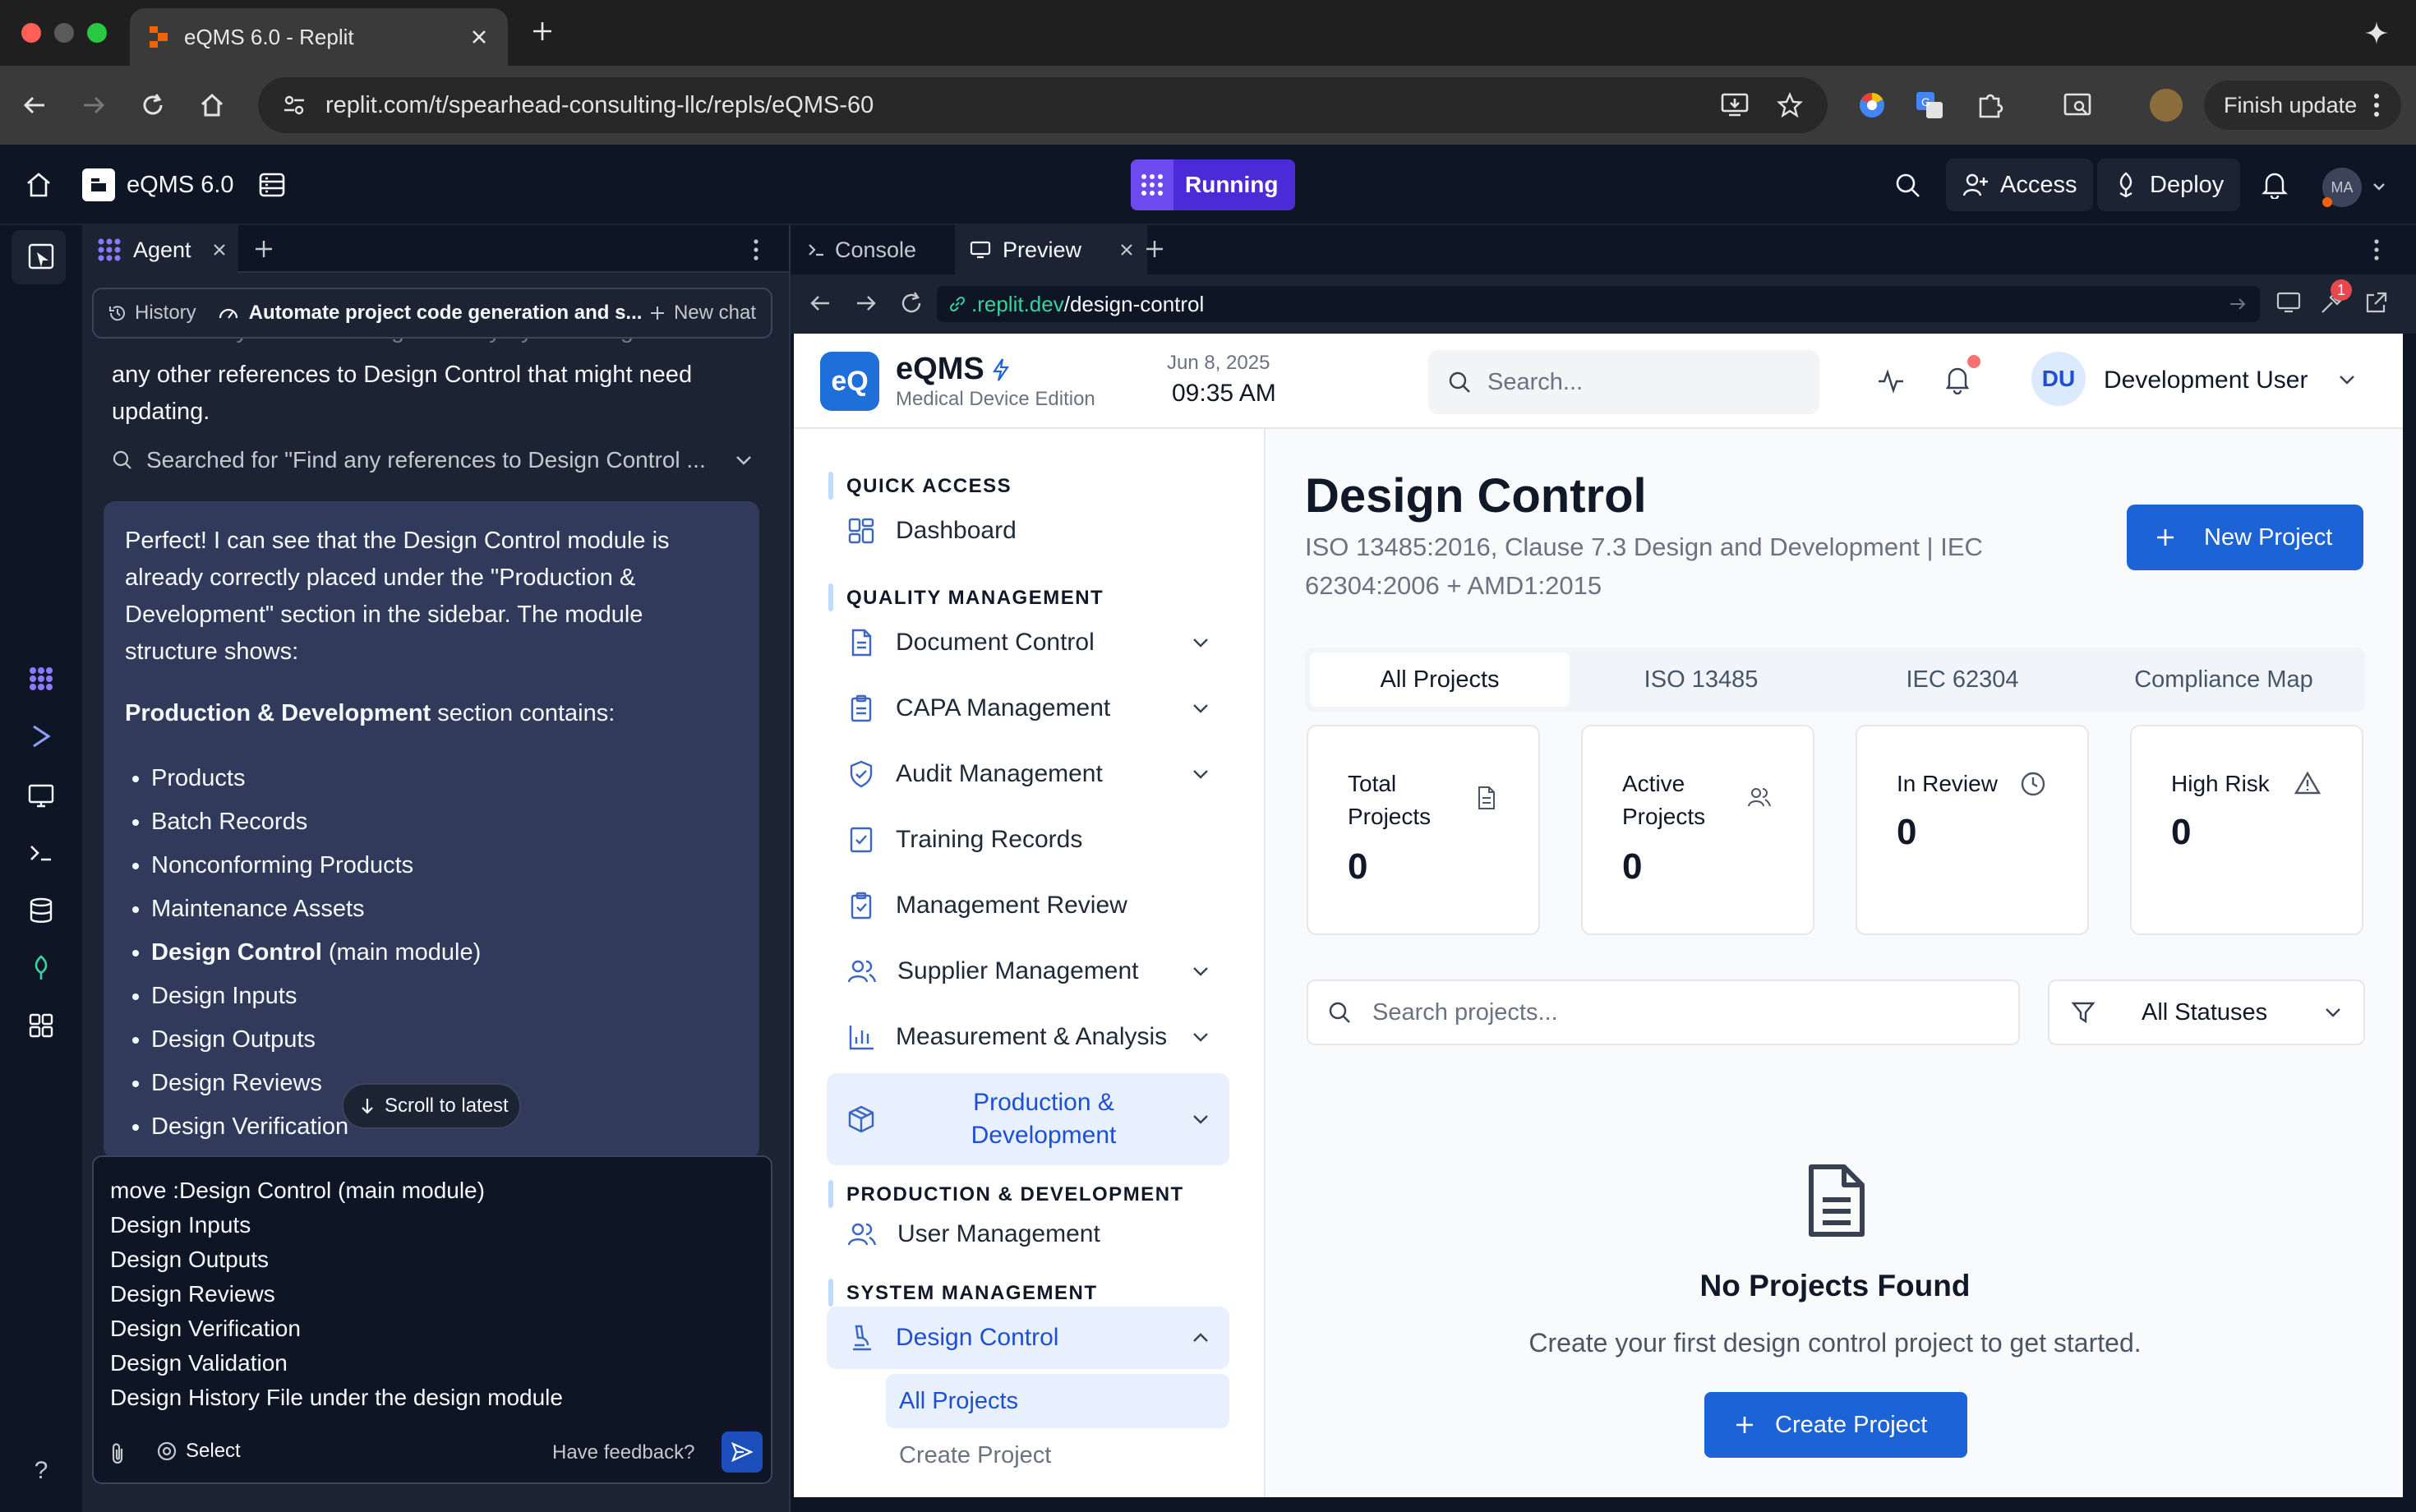 The width and height of the screenshot is (2416, 1512). I want to click on sidebar-item-measurement: Measurement & Analysis, so click(1028, 1037).